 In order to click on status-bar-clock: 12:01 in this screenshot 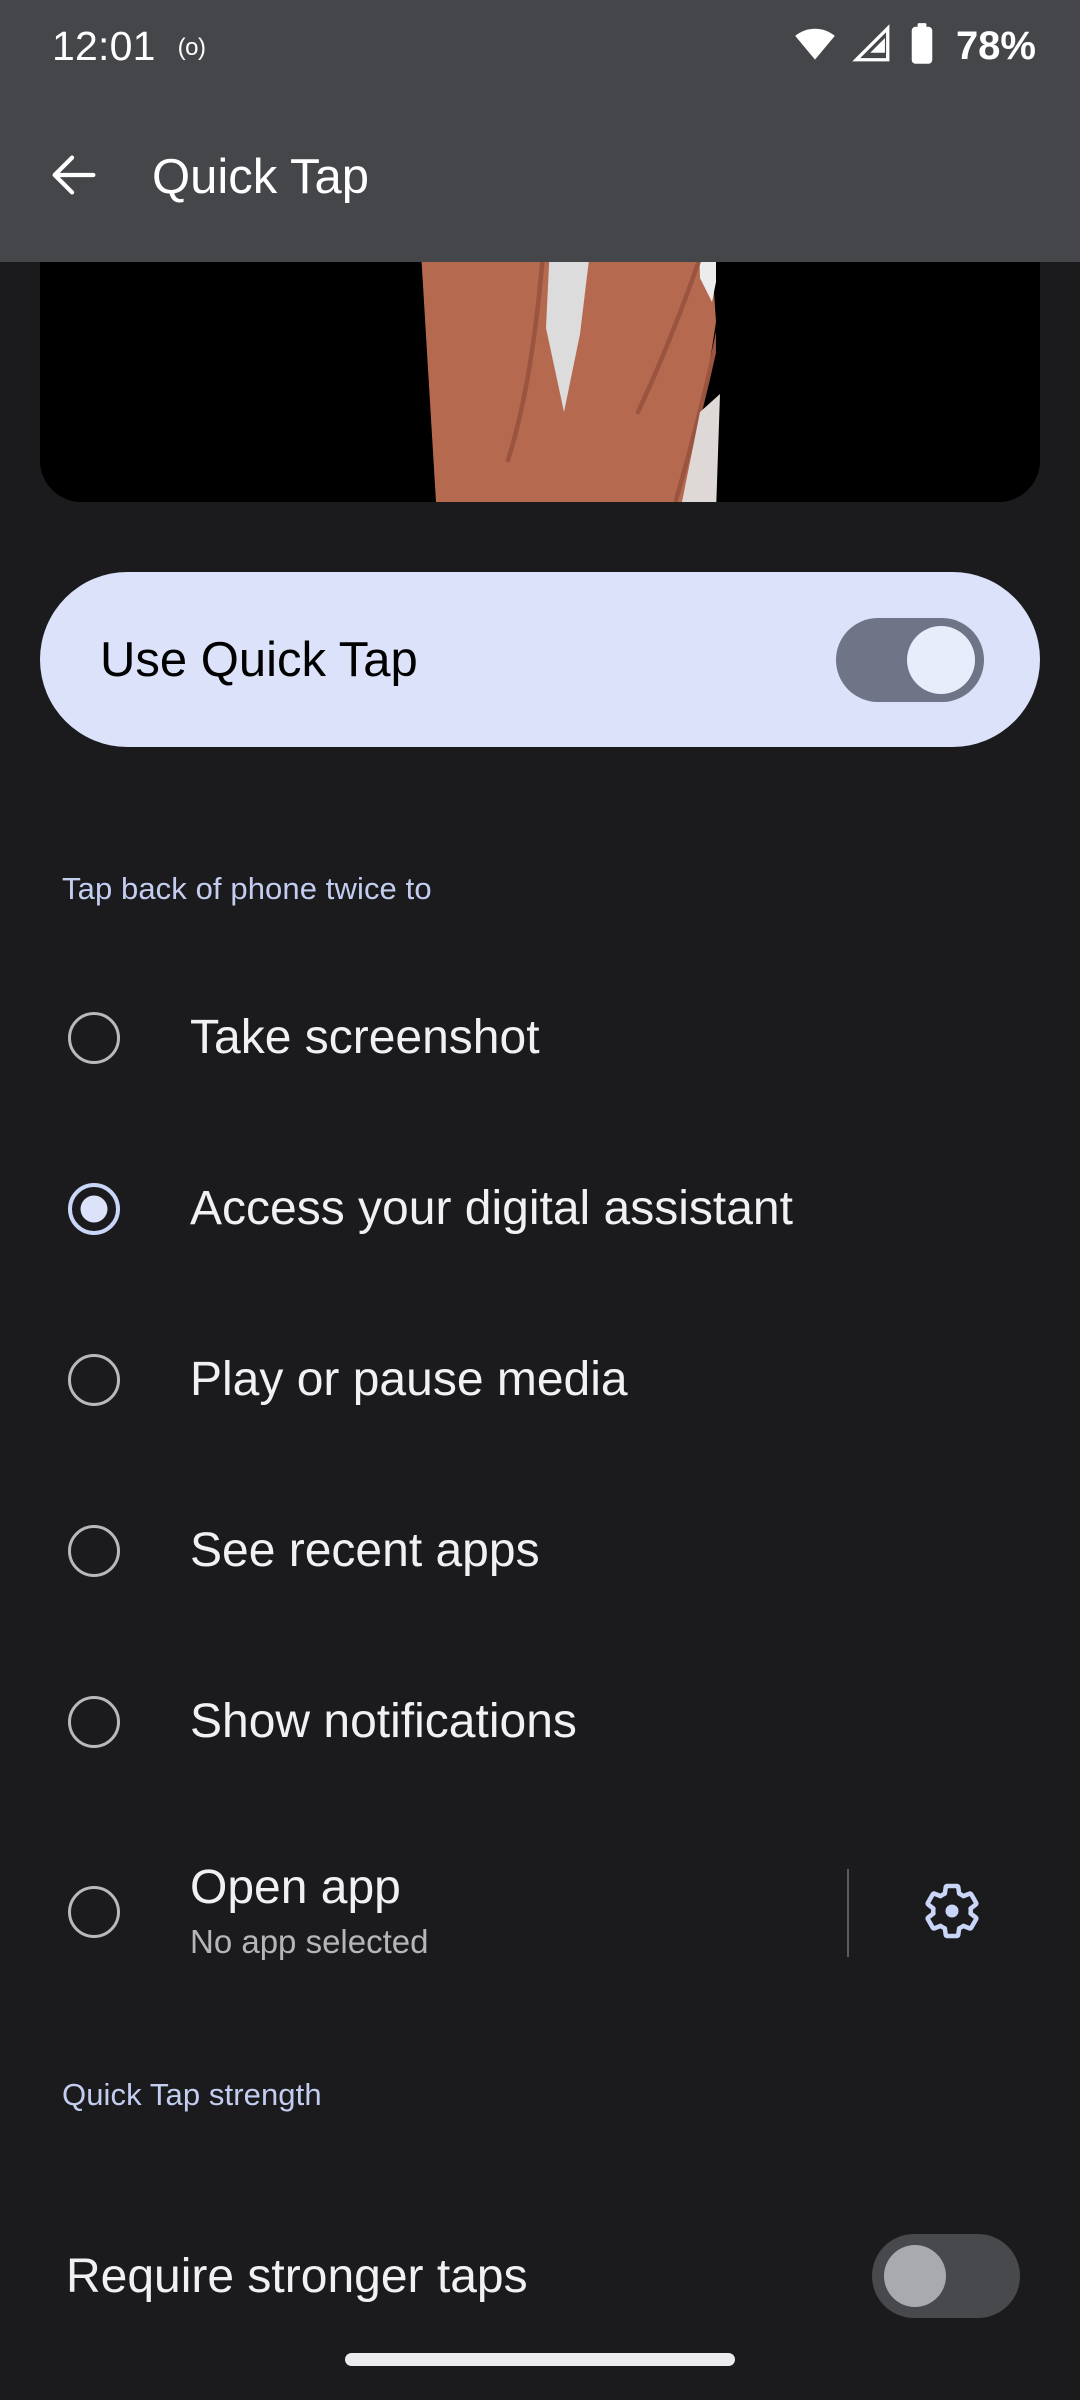, I will do `click(104, 45)`.